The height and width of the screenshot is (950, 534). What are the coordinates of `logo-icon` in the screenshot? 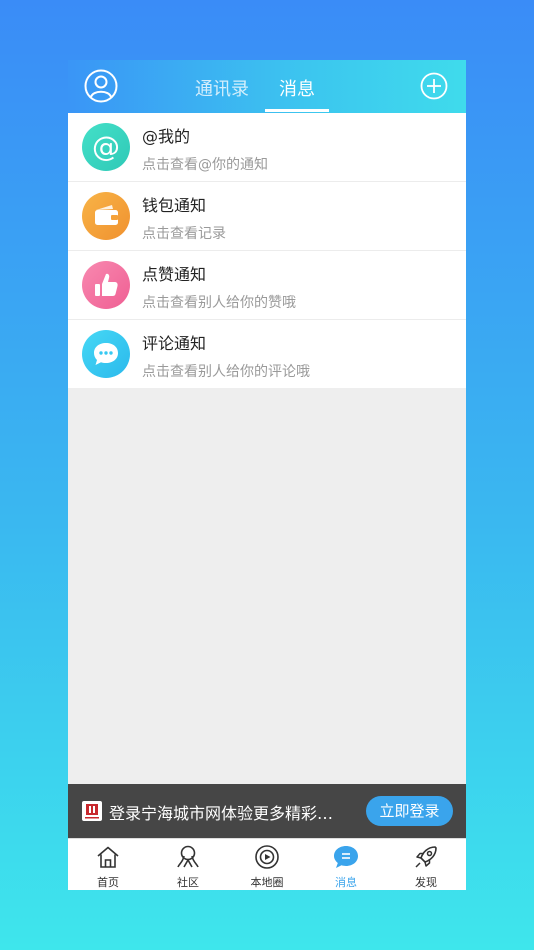 It's located at (92, 811).